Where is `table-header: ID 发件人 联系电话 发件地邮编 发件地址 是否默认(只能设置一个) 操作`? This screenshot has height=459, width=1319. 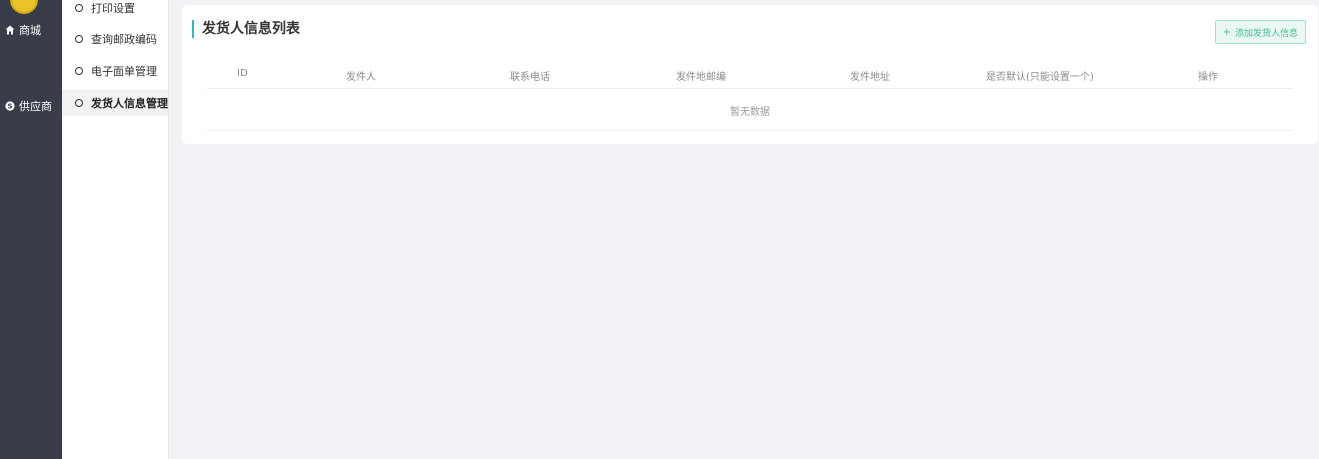 table-header: ID 发件人 联系电话 发件地邮编 发件地址 是否默认(只能设置一个) 操作 is located at coordinates (750, 73).